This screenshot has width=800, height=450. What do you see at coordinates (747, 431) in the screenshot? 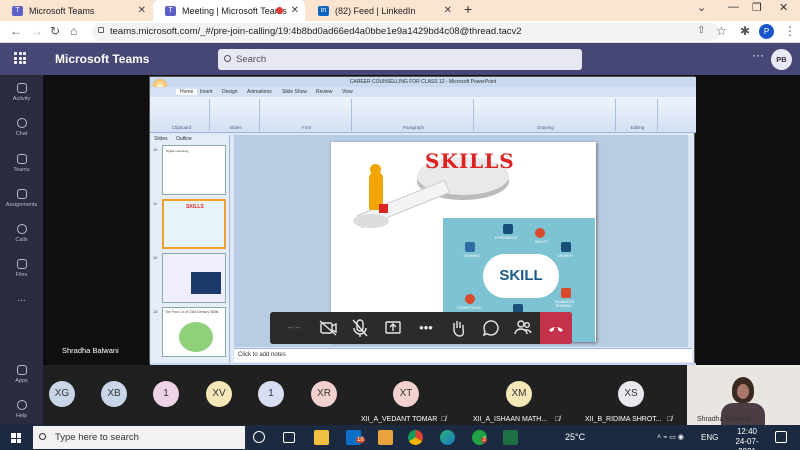
I see `clock-time: 12:40` at bounding box center [747, 431].